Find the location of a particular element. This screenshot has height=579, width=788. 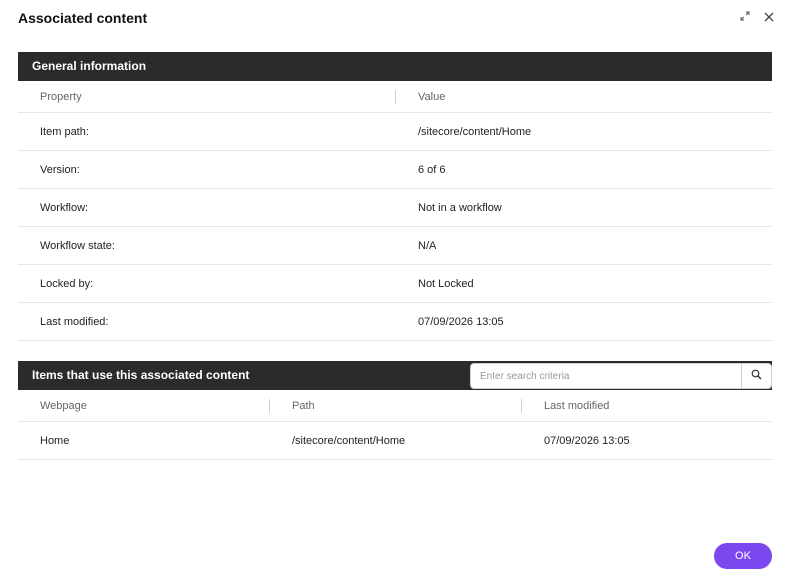

search-icon is located at coordinates (756, 376).